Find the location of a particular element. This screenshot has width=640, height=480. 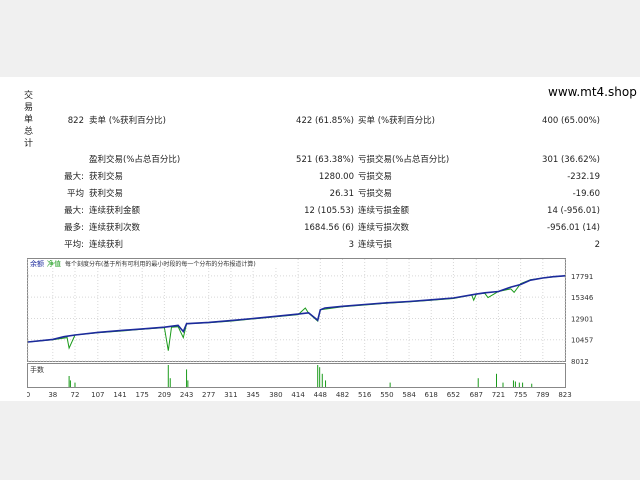

largest-prefix: 最大: is located at coordinates (74, 177).